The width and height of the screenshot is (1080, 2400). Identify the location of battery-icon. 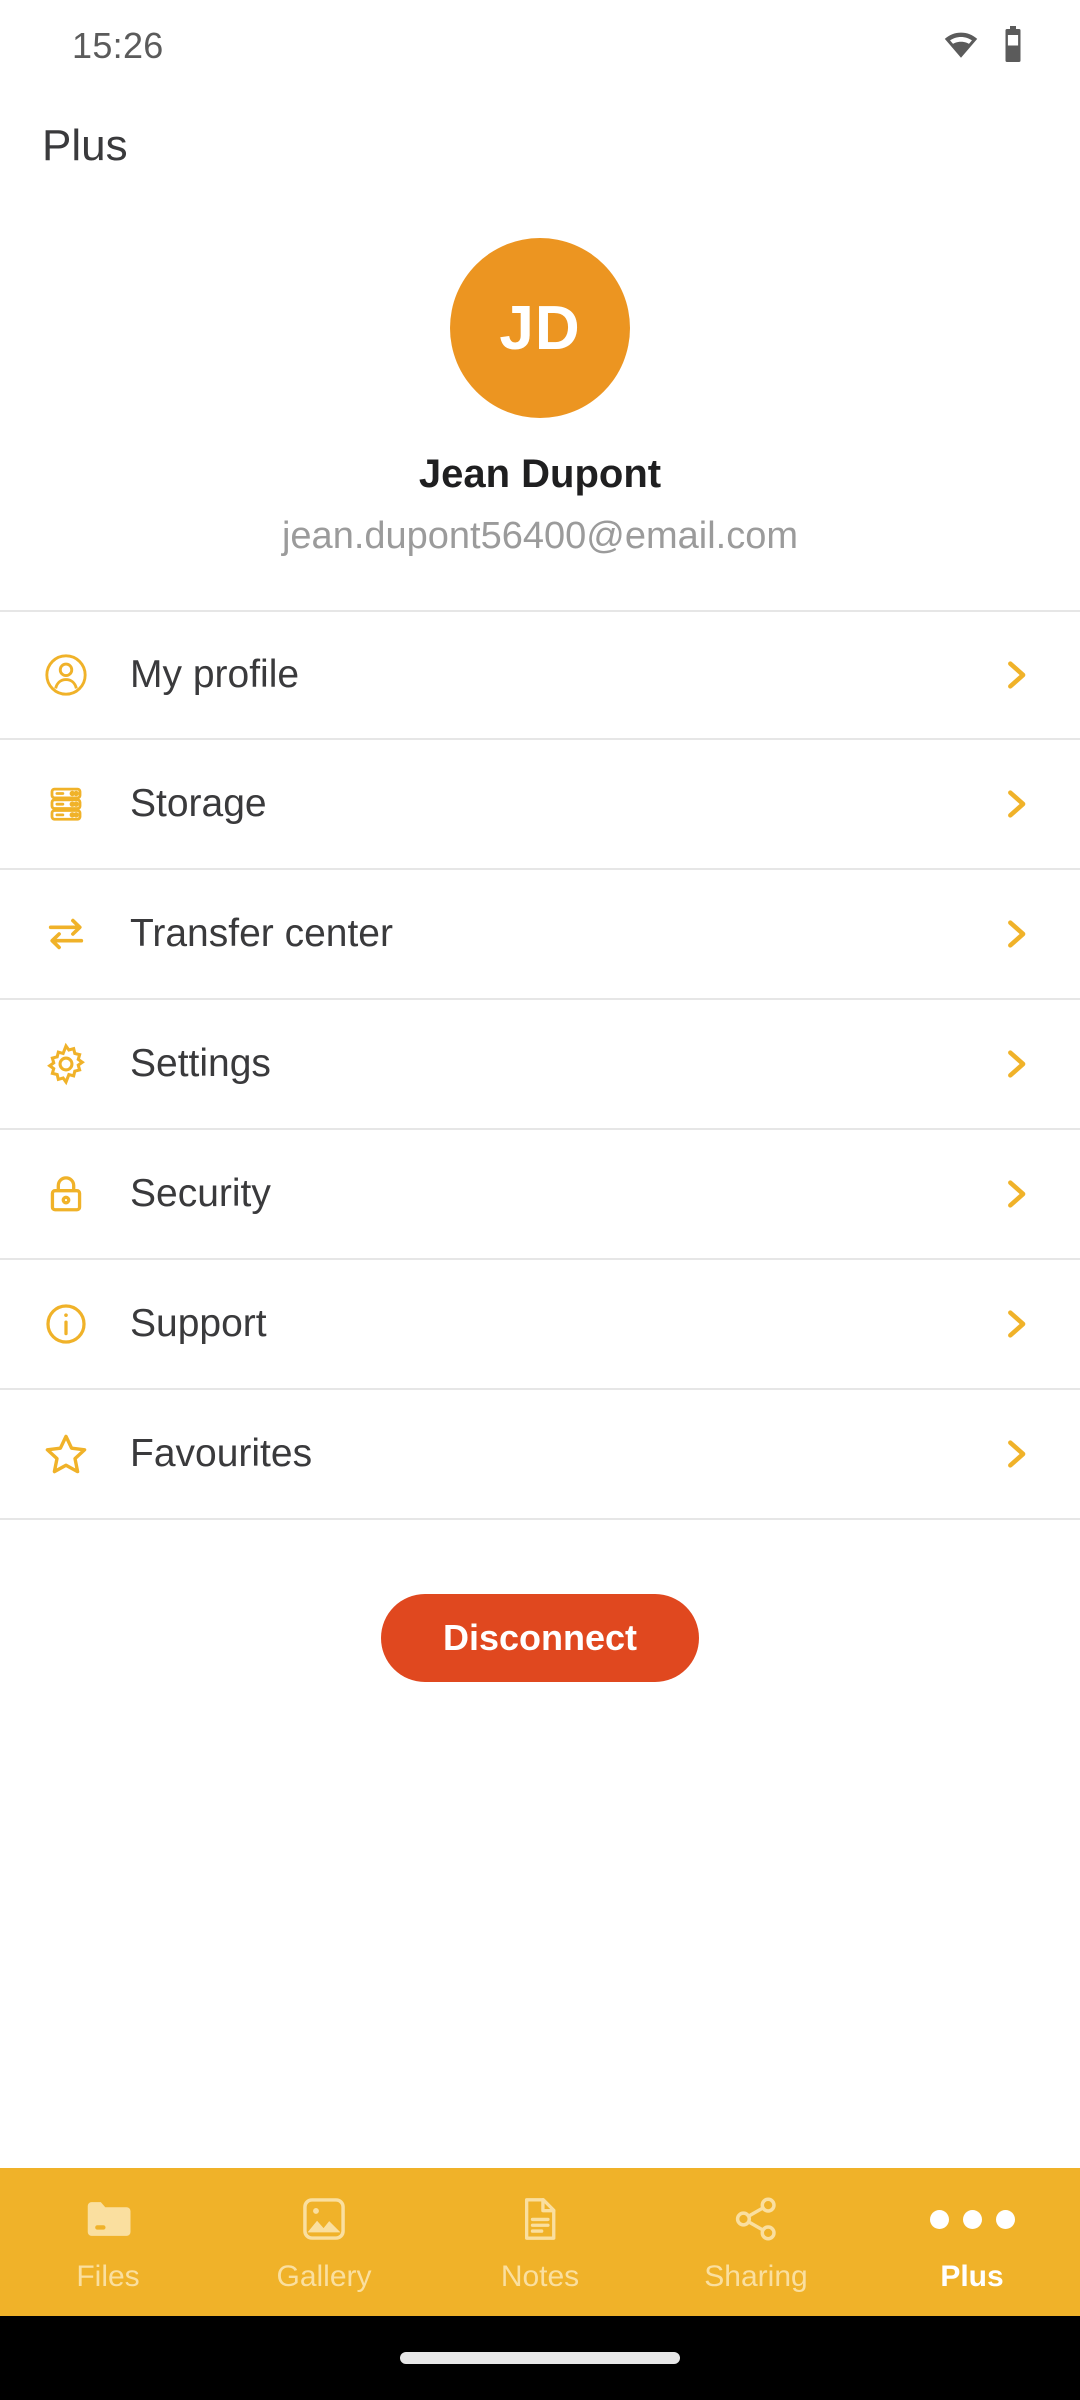
(1013, 46).